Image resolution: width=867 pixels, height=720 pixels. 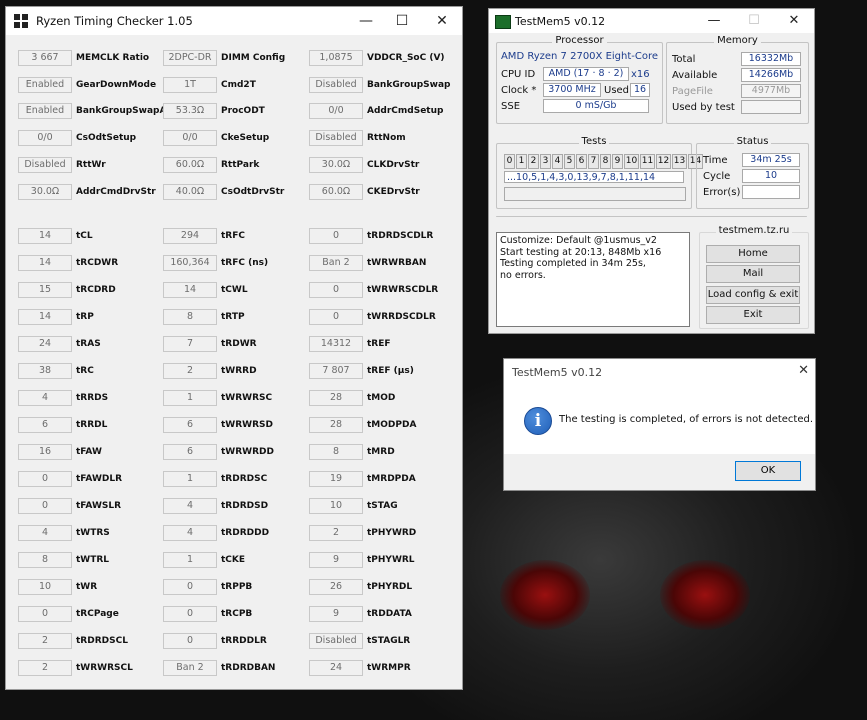 I want to click on pagefile-value: 4977Mb, so click(x=771, y=91).